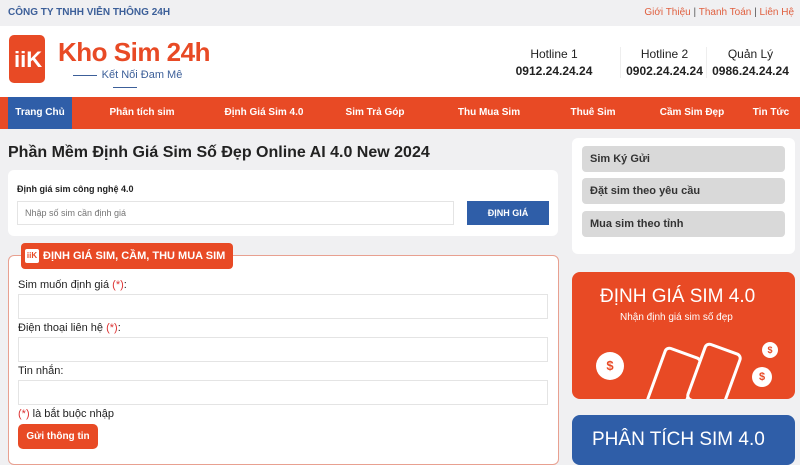 The image size is (800, 465). I want to click on link-contact: Liên Hệ, so click(777, 12).